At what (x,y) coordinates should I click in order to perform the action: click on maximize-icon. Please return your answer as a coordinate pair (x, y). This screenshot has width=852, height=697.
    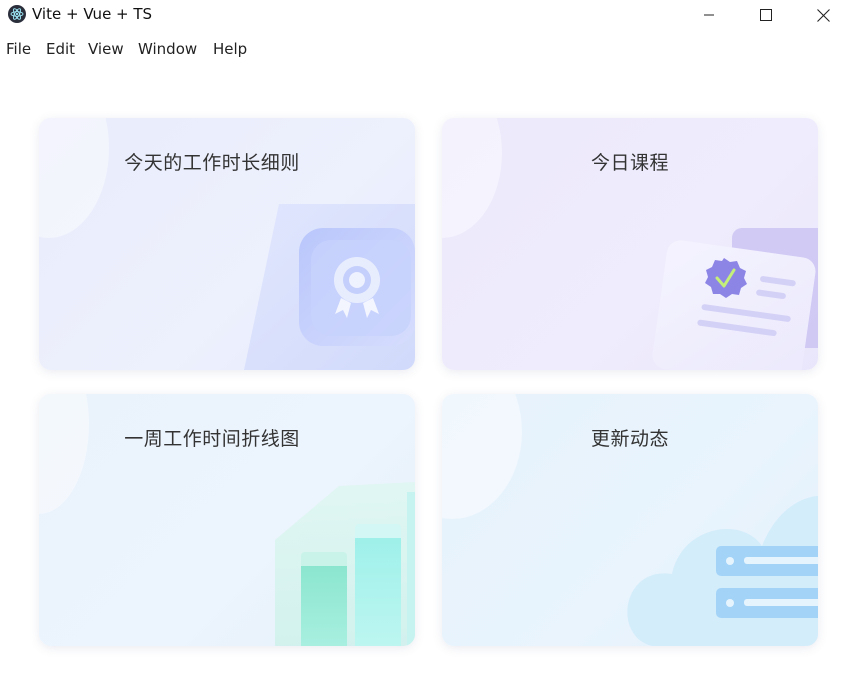
    Looking at the image, I should click on (766, 15).